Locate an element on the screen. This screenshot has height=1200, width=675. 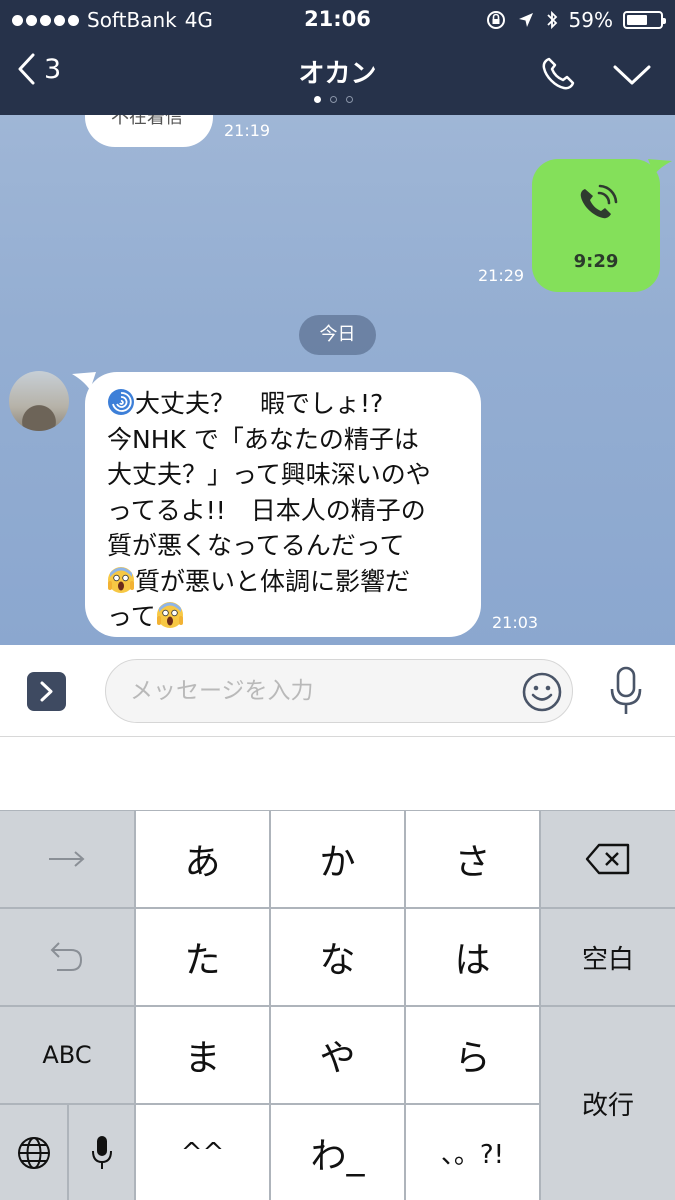
return-key: 改行 is located at coordinates (608, 1103).